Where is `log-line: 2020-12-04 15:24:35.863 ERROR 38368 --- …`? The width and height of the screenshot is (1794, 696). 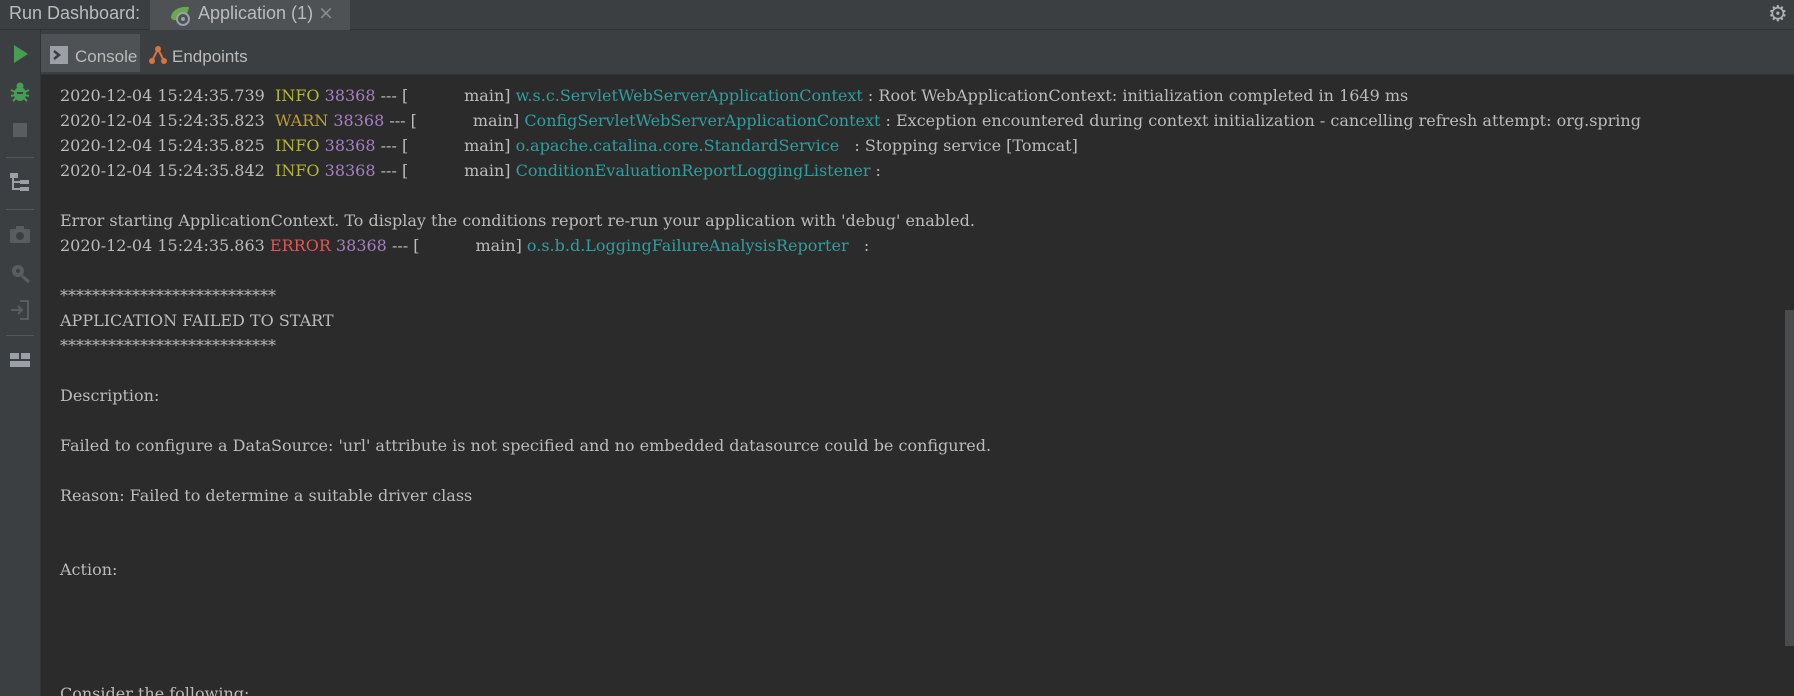
log-line: 2020-12-04 15:24:35.863 ERROR 38368 --- … is located at coordinates (465, 245).